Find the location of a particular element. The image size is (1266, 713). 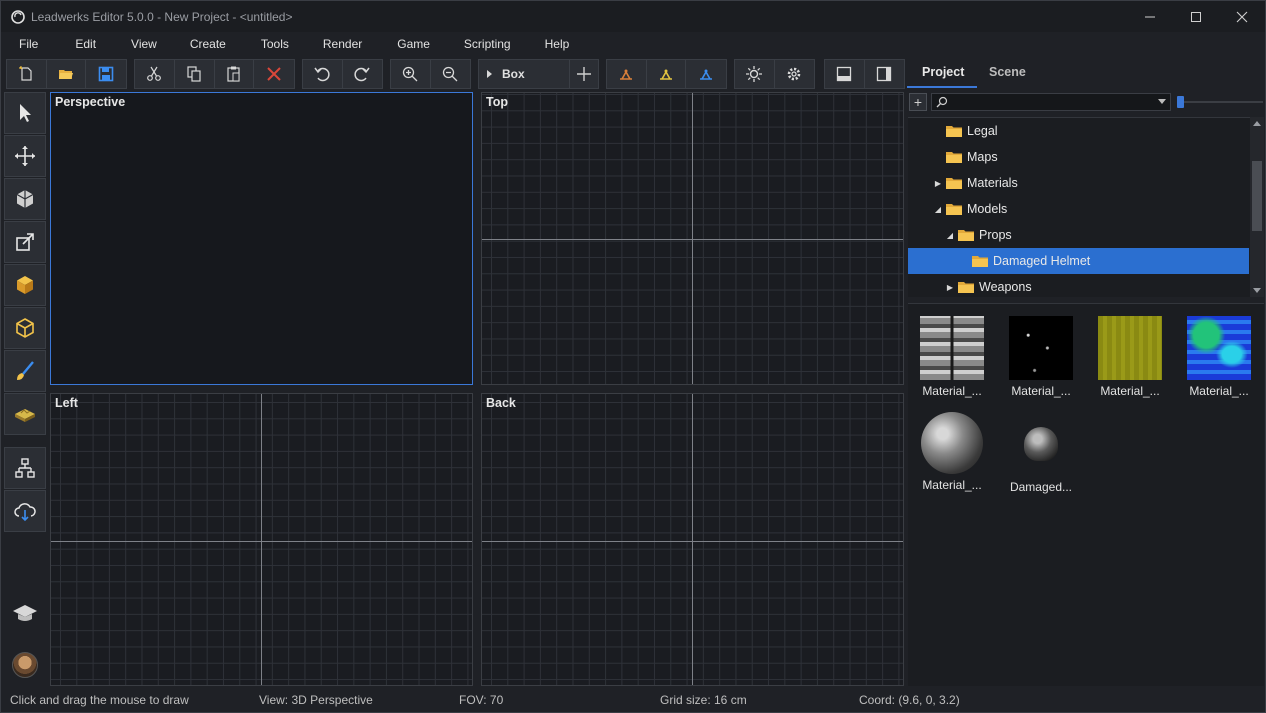

zoom-in-button is located at coordinates (411, 74).